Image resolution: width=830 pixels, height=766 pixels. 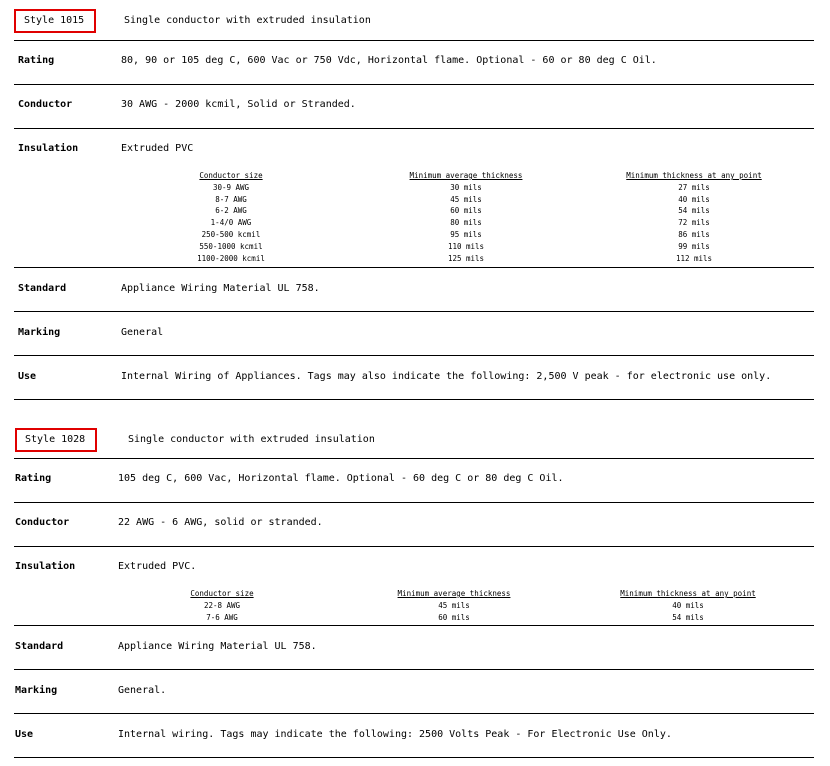 What do you see at coordinates (56, 440) in the screenshot?
I see `style-label: Style 1028` at bounding box center [56, 440].